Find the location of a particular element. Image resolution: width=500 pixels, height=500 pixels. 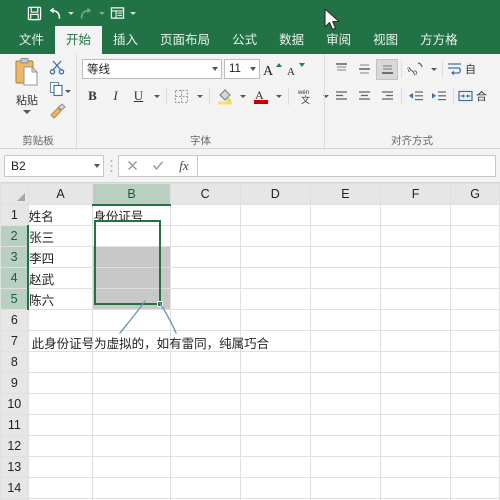

cell-f3 is located at coordinates (416, 257).